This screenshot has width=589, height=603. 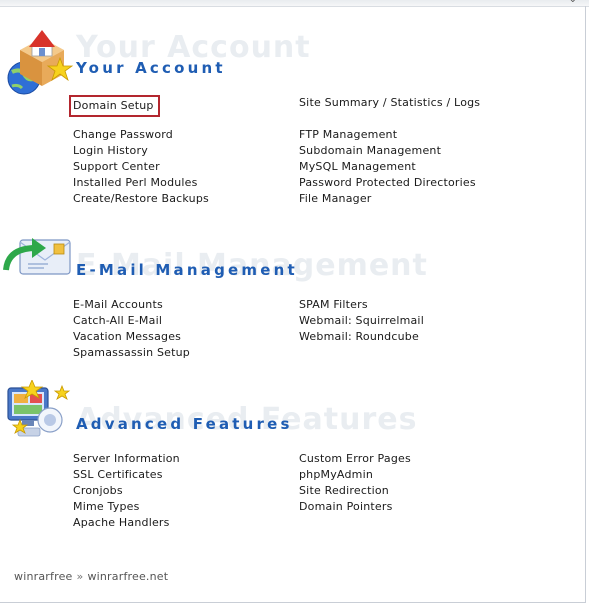 I want to click on ssl-certificates-link: SSL Certificates, so click(x=126, y=475).